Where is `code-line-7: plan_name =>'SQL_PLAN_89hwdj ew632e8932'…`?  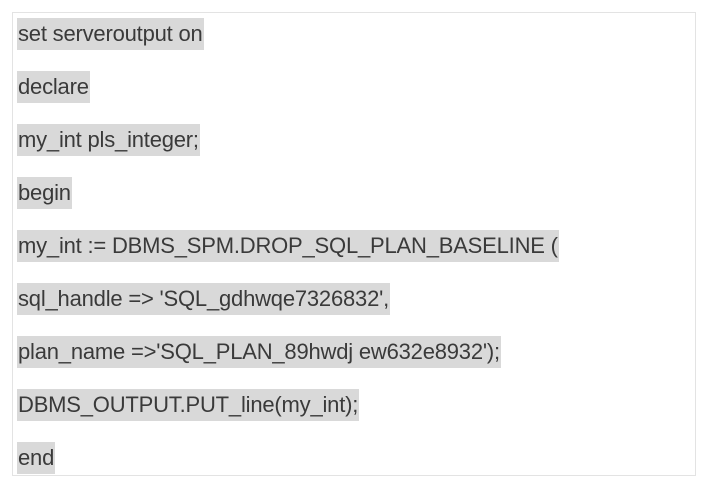
code-line-7: plan_name =>'SQL_PLAN_89hwdj ew632e8932'… is located at coordinates (259, 352).